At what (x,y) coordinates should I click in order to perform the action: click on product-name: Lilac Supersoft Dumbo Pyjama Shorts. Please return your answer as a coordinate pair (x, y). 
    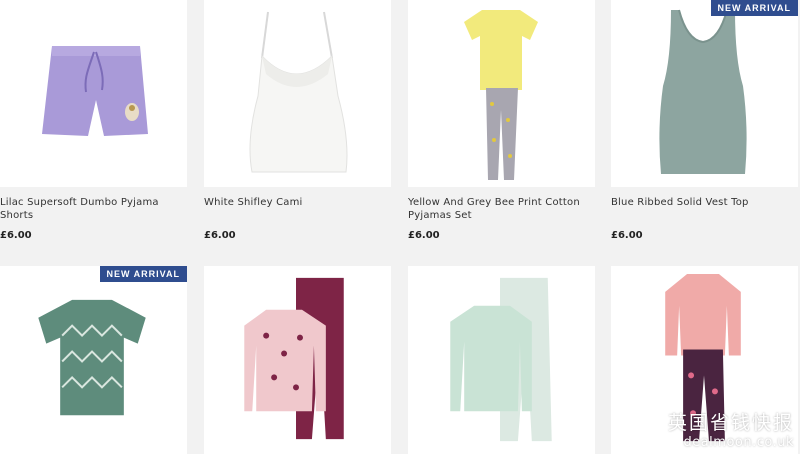
    Looking at the image, I should click on (93, 209).